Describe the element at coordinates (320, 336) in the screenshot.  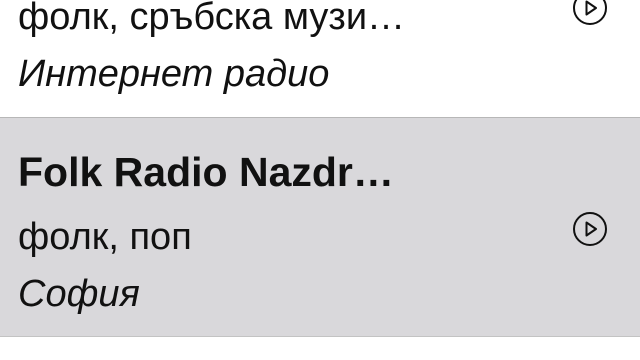
I see `row-divider` at that location.